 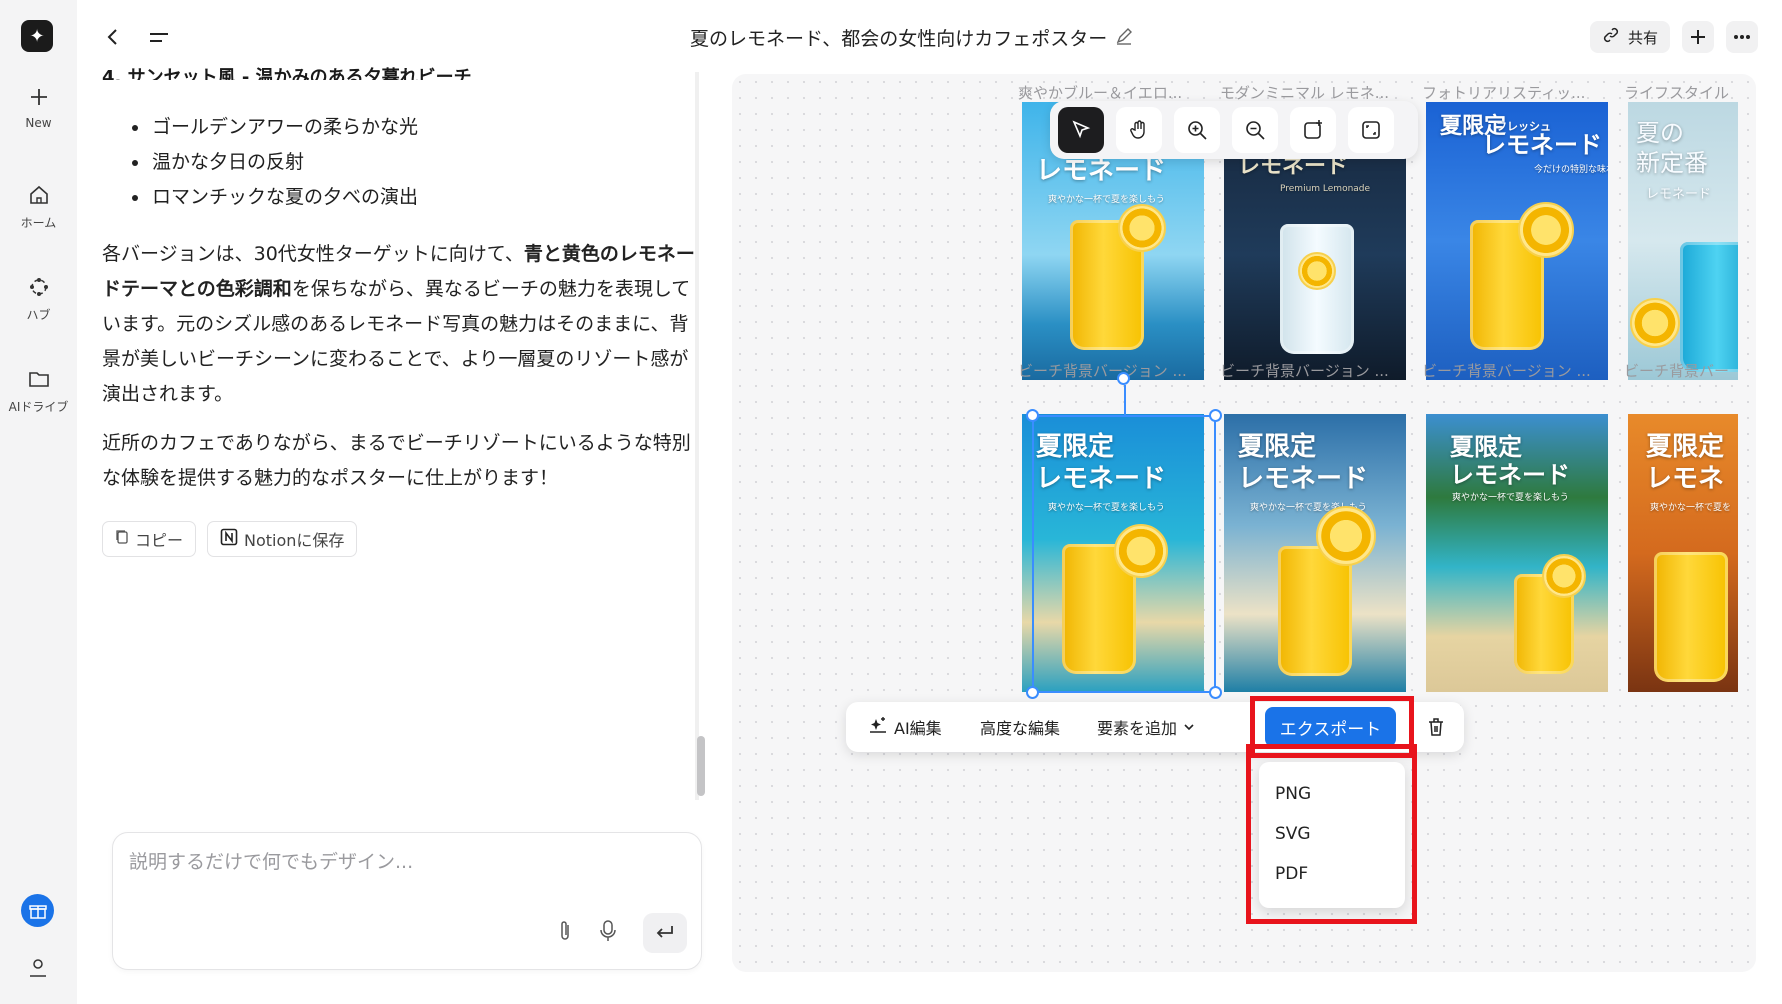 I want to click on select-tool-button, so click(x=1081, y=130).